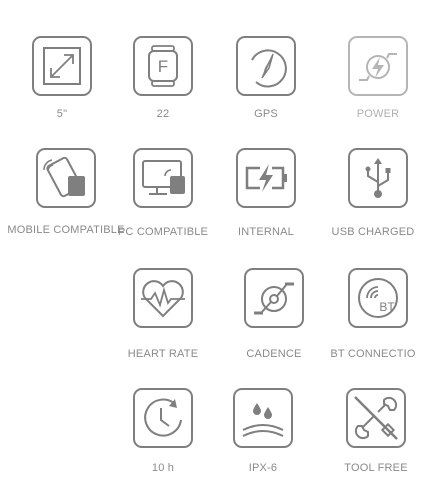  I want to click on water-drops-icon, so click(263, 420).